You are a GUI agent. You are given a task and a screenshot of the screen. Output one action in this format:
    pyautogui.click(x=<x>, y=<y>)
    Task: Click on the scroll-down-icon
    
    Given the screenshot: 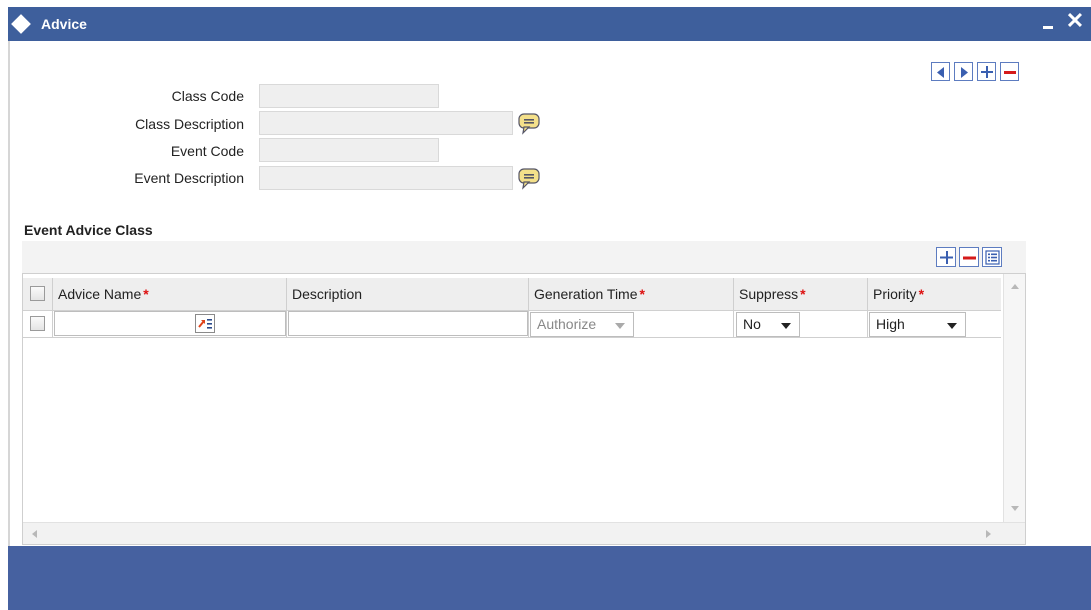 What is the action you would take?
    pyautogui.click(x=1015, y=508)
    